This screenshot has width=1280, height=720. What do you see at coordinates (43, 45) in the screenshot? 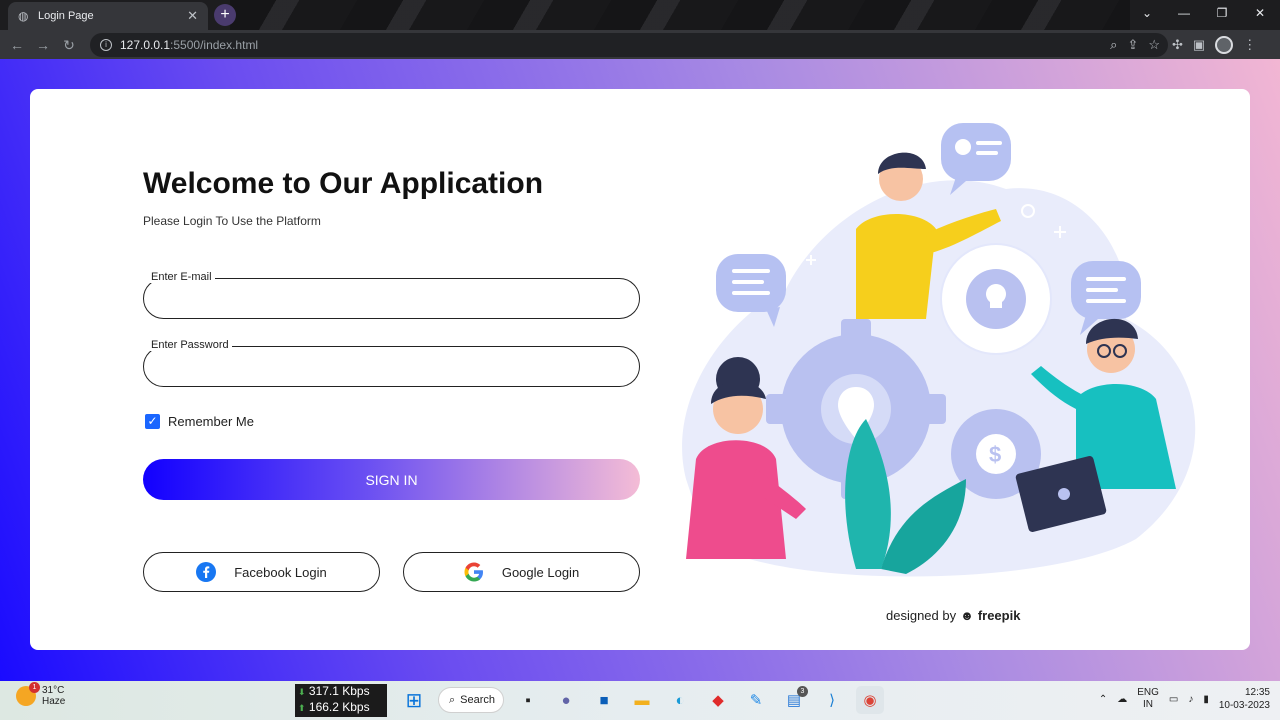
I see `forward-arrow-icon: →` at bounding box center [43, 45].